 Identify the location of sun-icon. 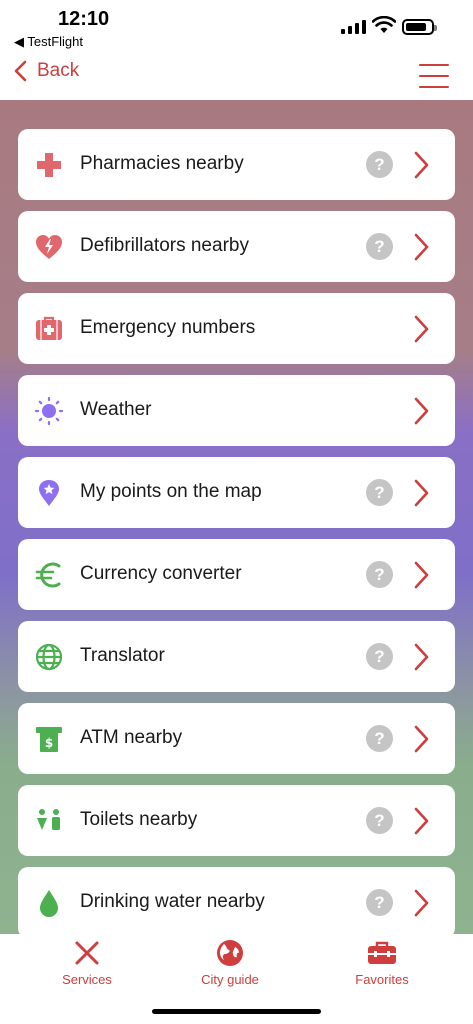
(49, 411).